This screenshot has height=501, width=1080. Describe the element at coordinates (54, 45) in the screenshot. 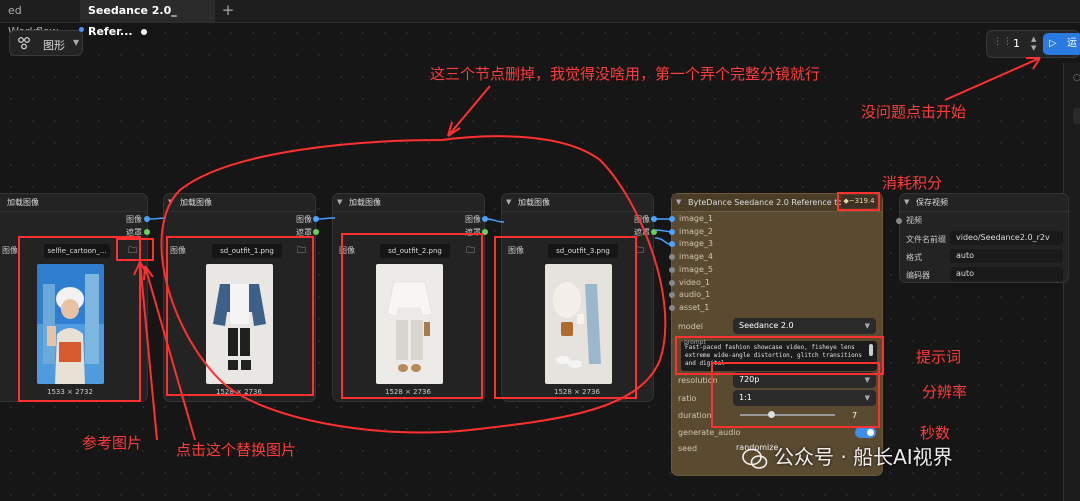

I see `graph-mode-label: 图形` at that location.